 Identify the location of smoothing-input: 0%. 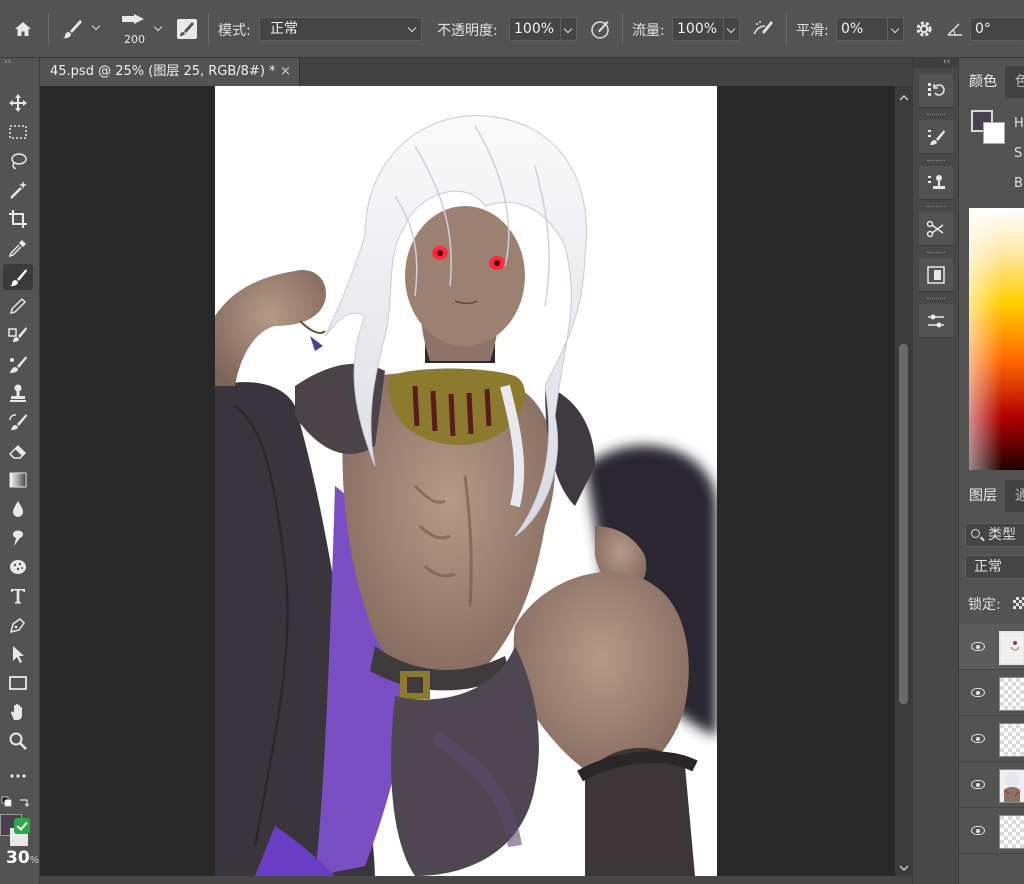
(862, 29).